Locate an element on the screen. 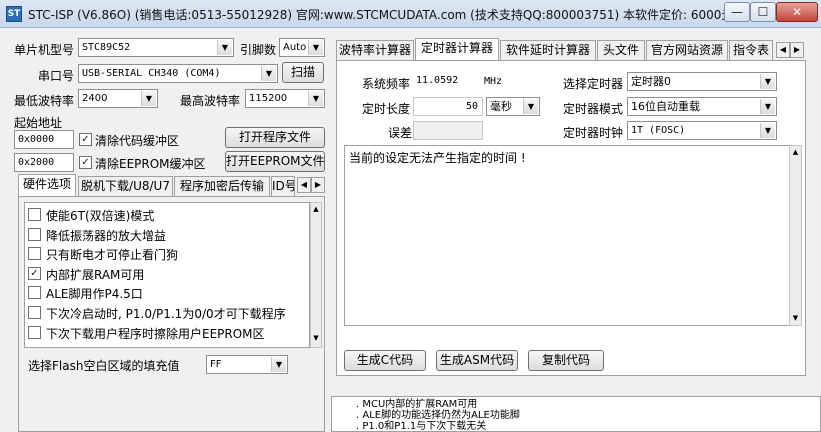 The height and width of the screenshot is (432, 821). scan-button: 扫描 is located at coordinates (303, 72).